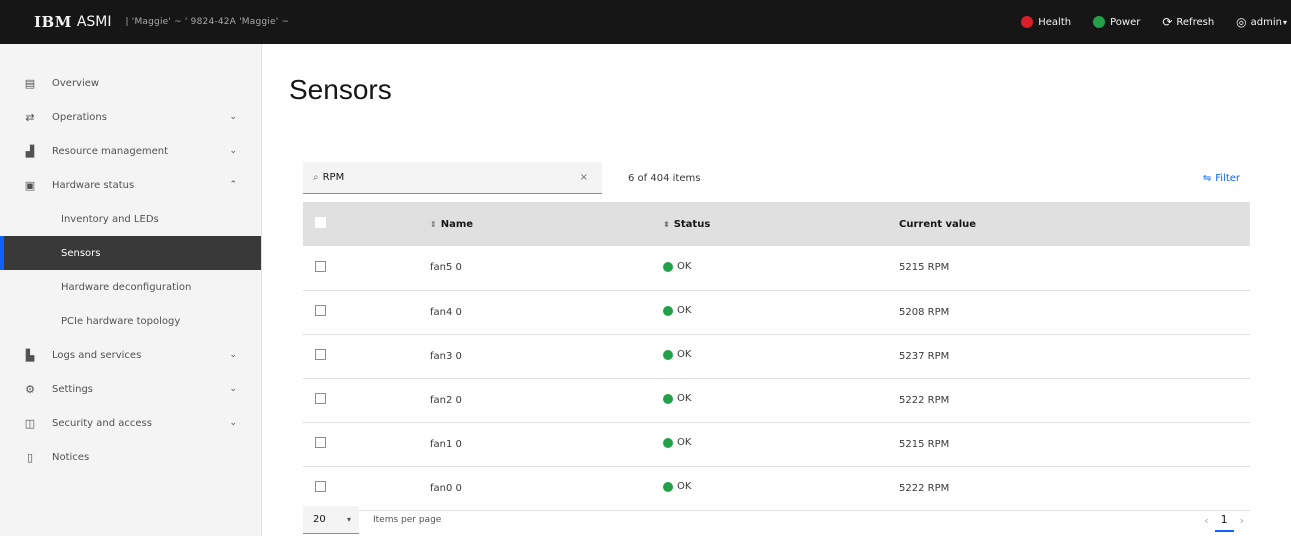 The height and width of the screenshot is (536, 1291). What do you see at coordinates (1074, 444) in the screenshot?
I see `sensor-value: 5215 RPM` at bounding box center [1074, 444].